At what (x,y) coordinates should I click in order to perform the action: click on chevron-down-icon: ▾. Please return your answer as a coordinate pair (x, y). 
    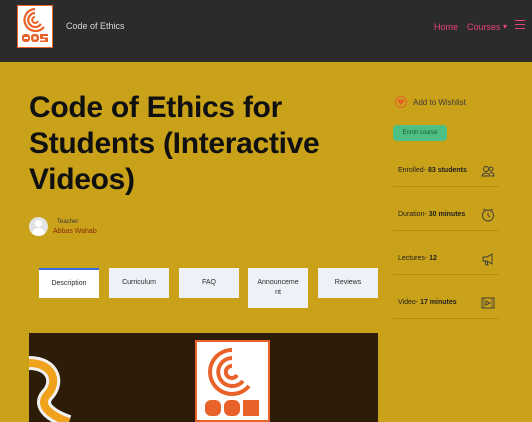
    Looking at the image, I should click on (505, 26).